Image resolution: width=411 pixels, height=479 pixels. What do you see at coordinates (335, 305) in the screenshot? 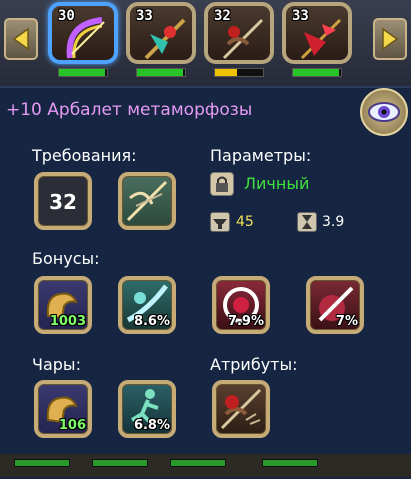
I see `bonus-tile: 7%` at bounding box center [335, 305].